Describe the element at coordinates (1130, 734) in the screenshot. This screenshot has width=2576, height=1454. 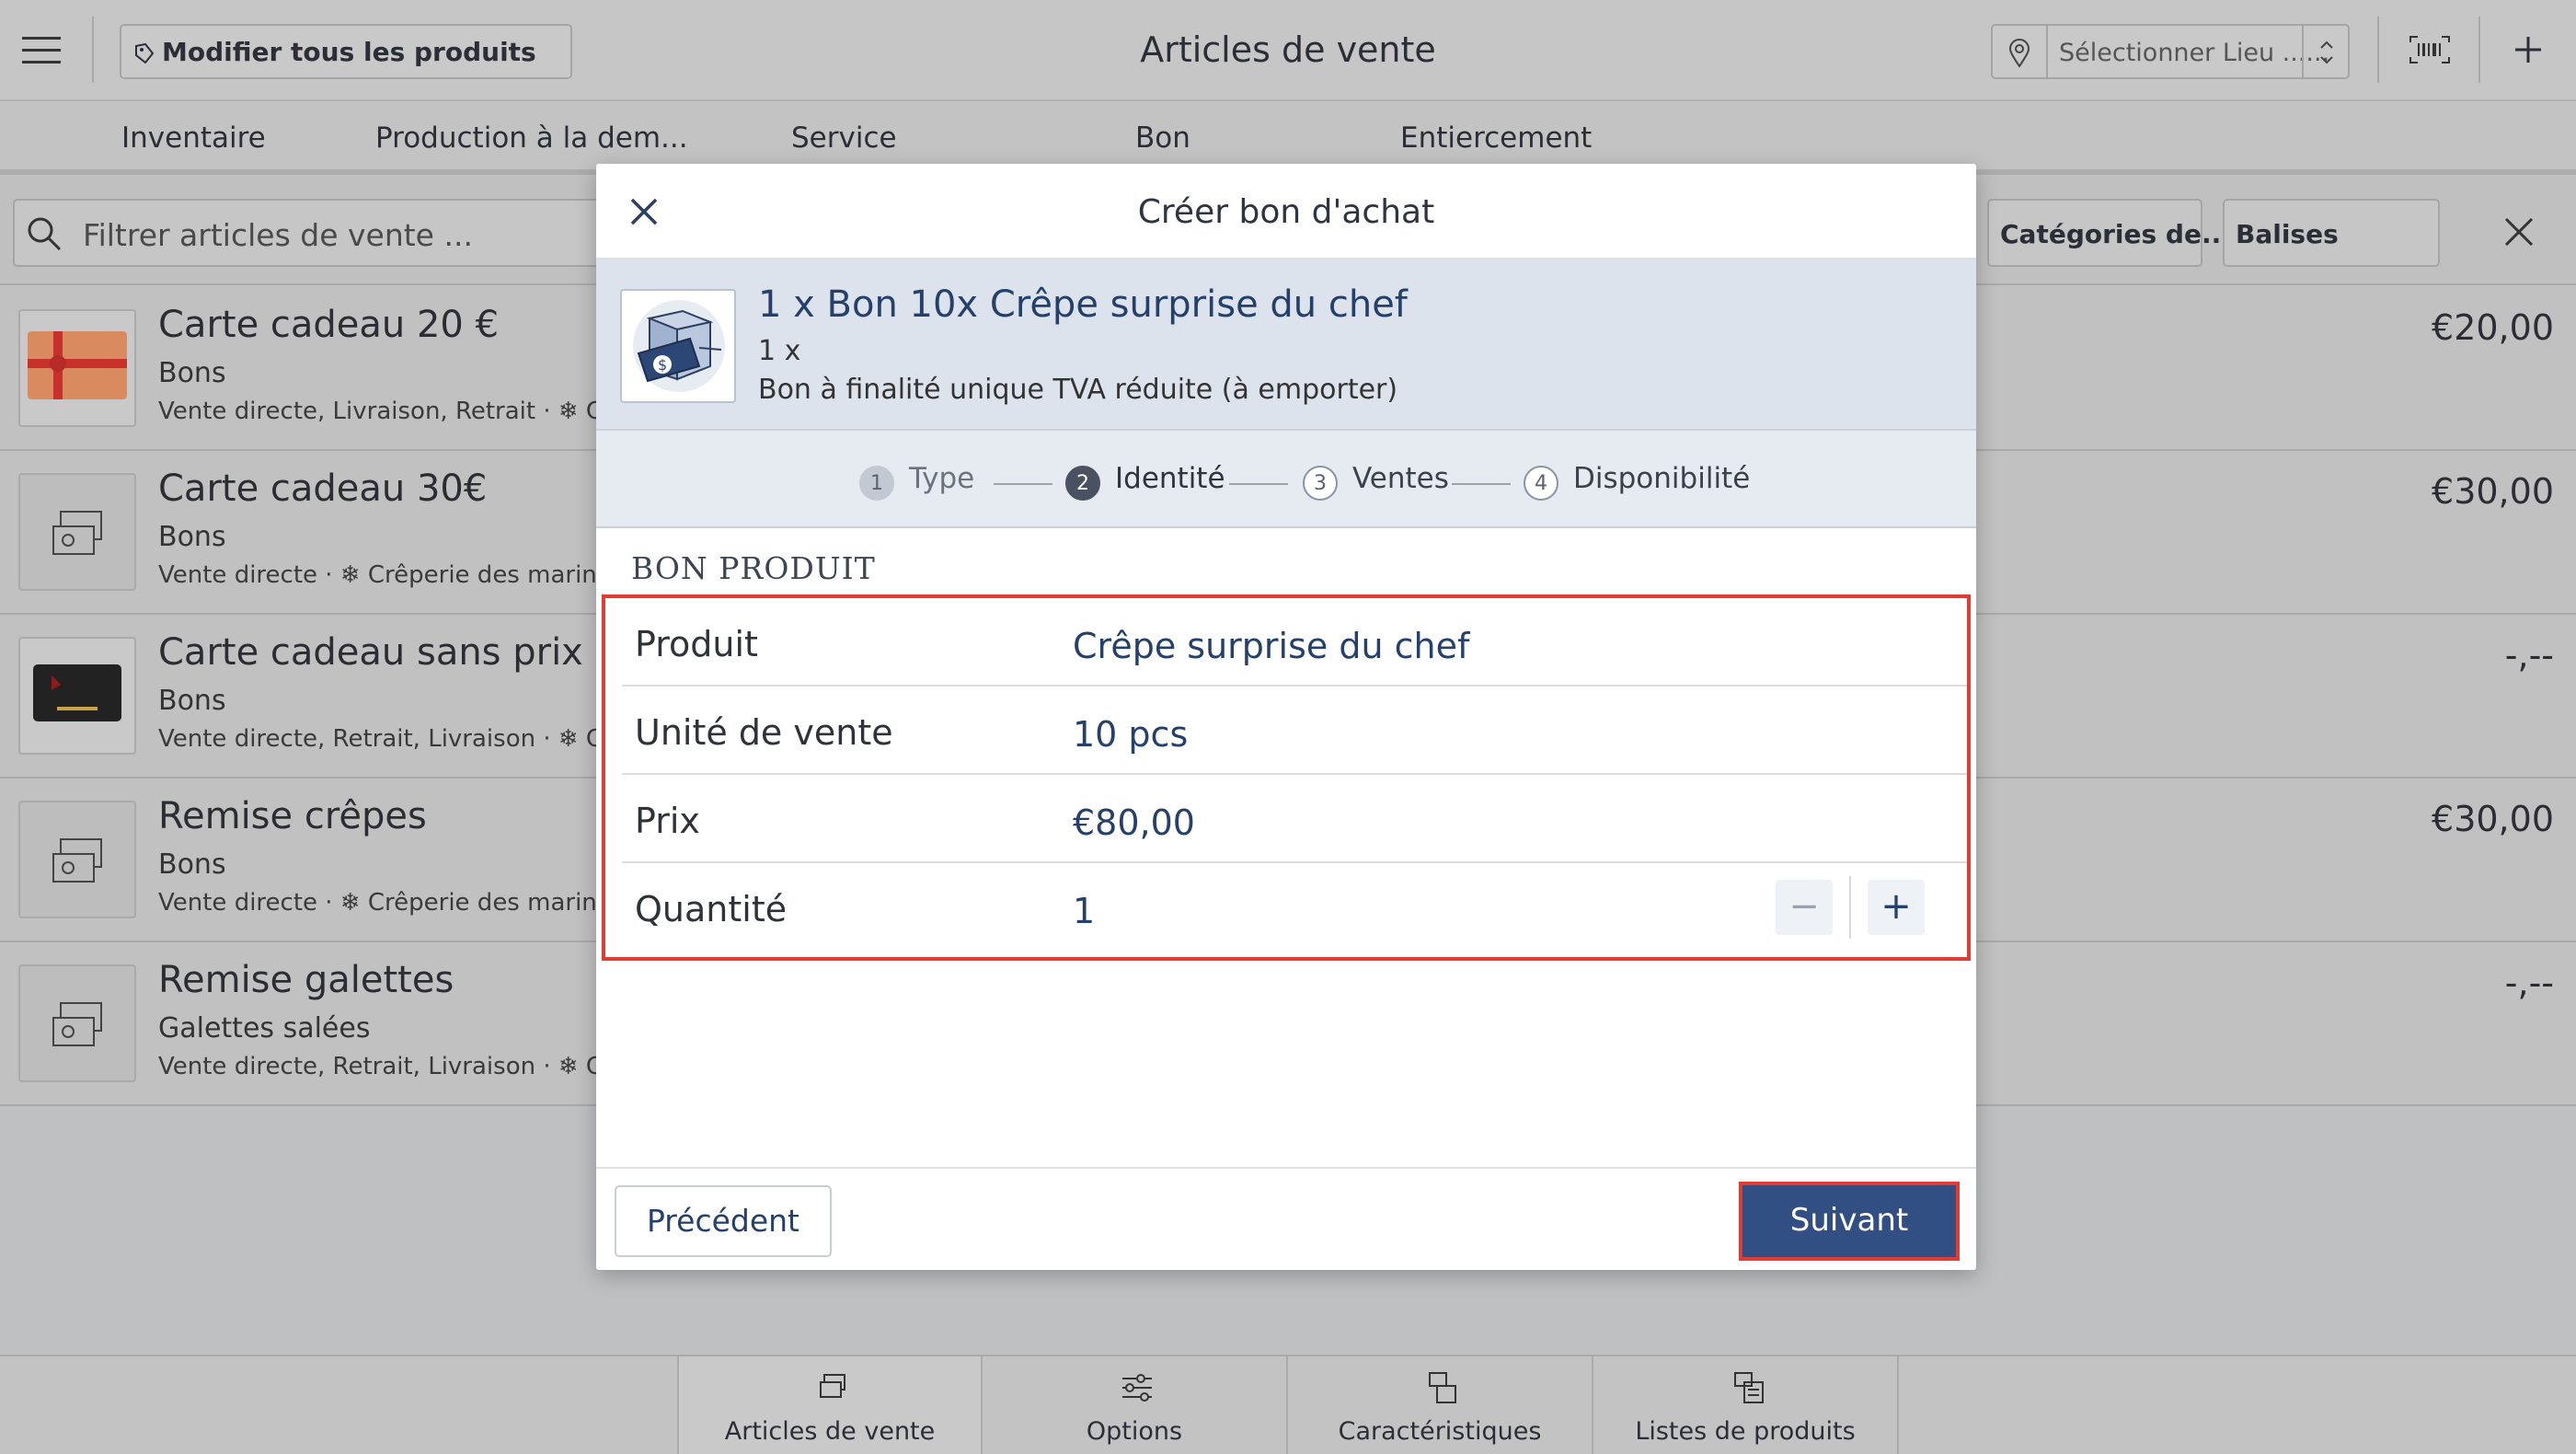
I see `unit-value: 10 pcs` at that location.